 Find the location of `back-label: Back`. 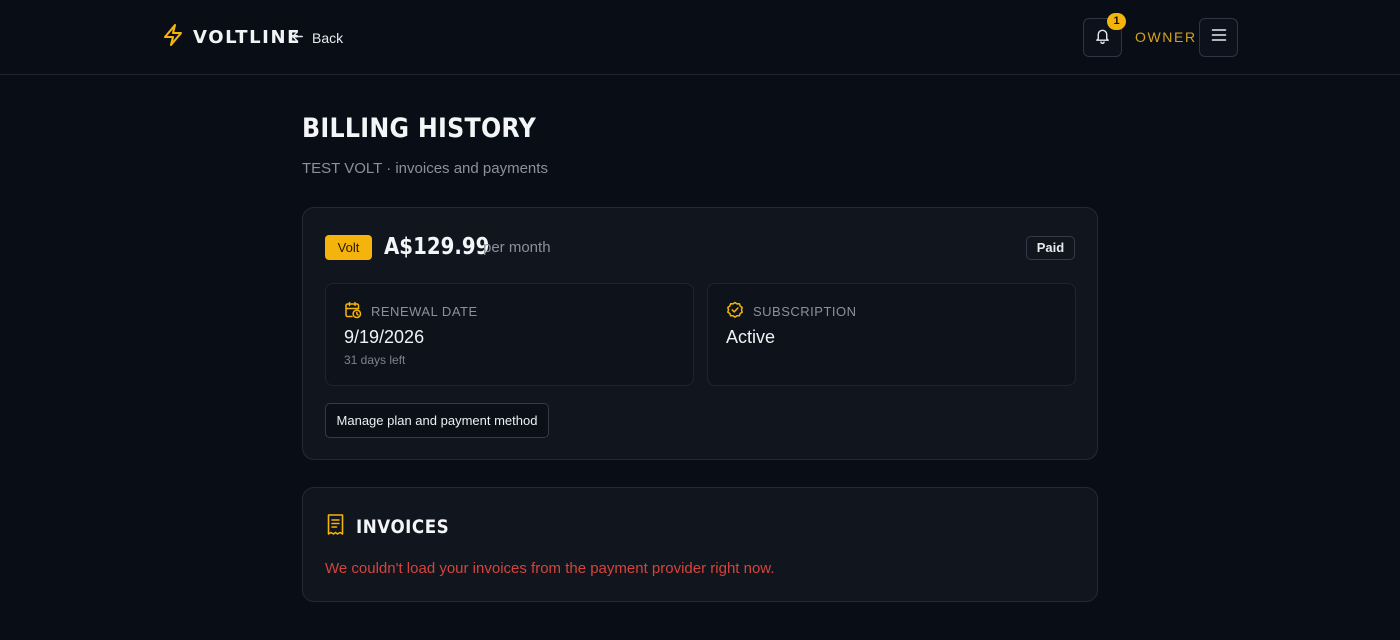

back-label: Back is located at coordinates (328, 38).